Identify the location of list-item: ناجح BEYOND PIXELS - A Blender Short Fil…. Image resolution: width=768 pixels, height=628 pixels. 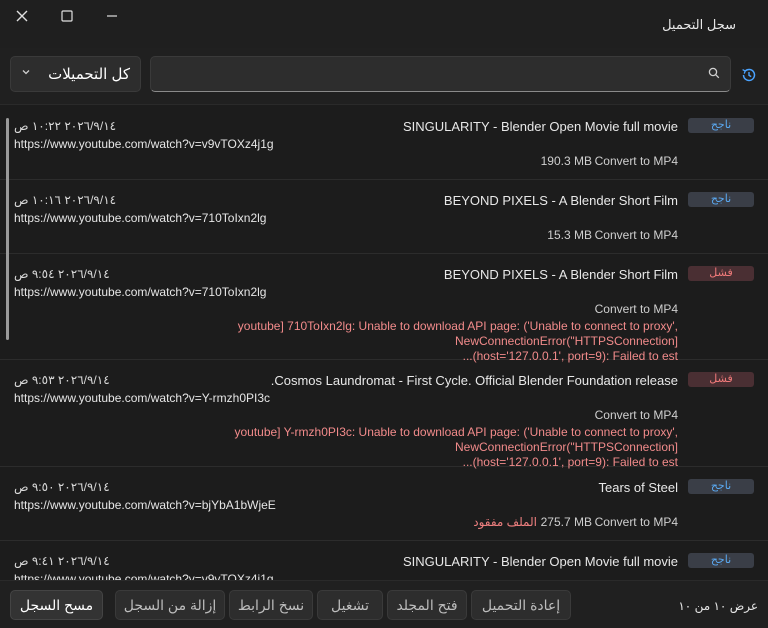
(384, 216).